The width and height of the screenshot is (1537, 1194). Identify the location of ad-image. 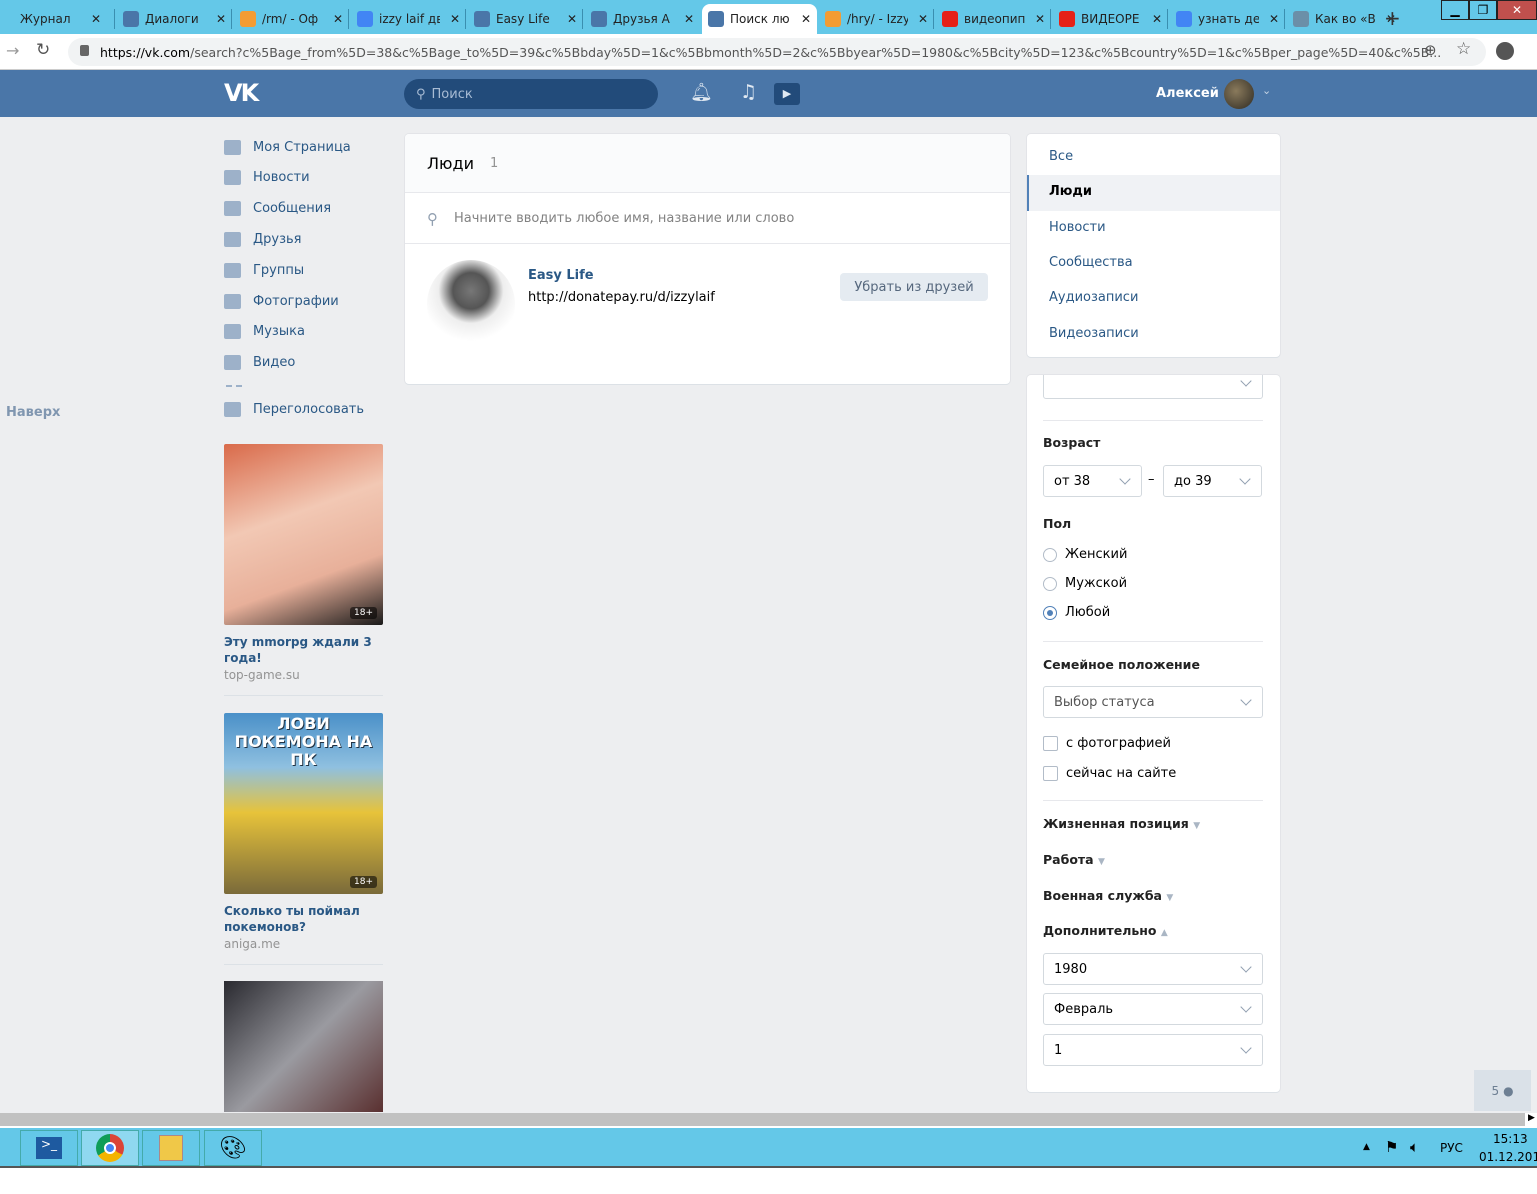
(303, 1046).